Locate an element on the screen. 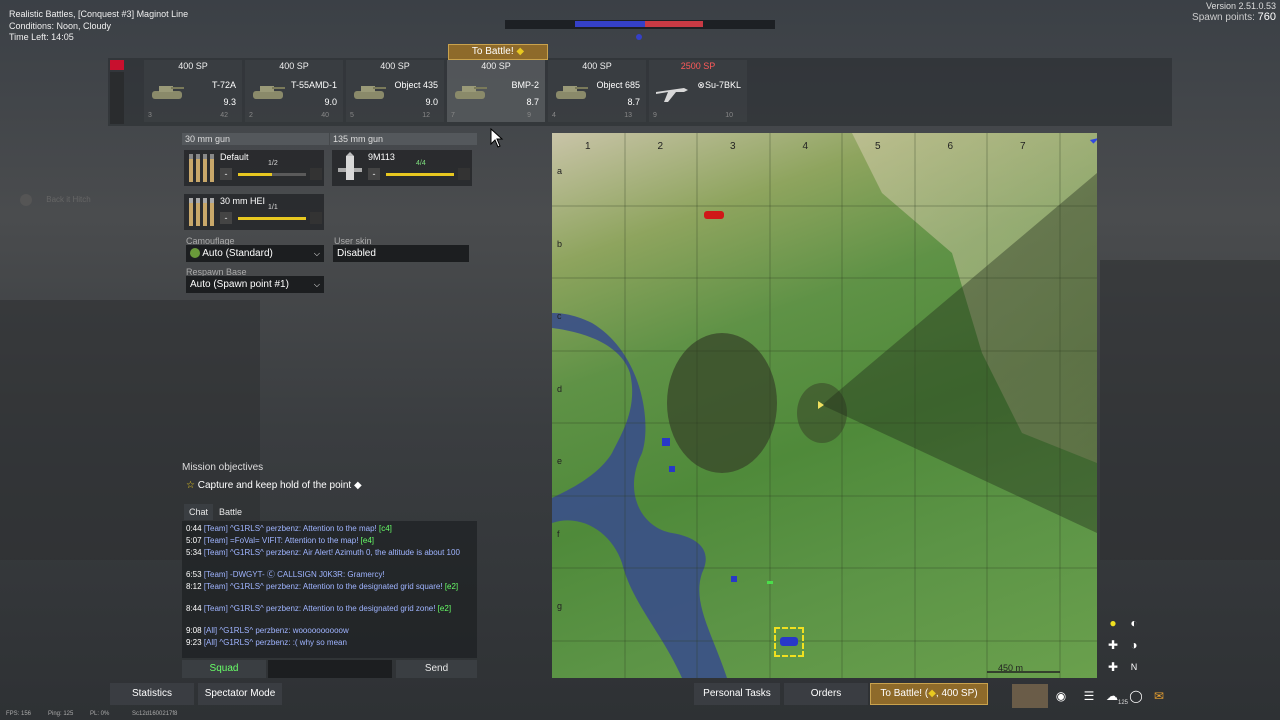 Image resolution: width=1280 pixels, height=720 pixels. alert-icon: ● is located at coordinates (1113, 623).